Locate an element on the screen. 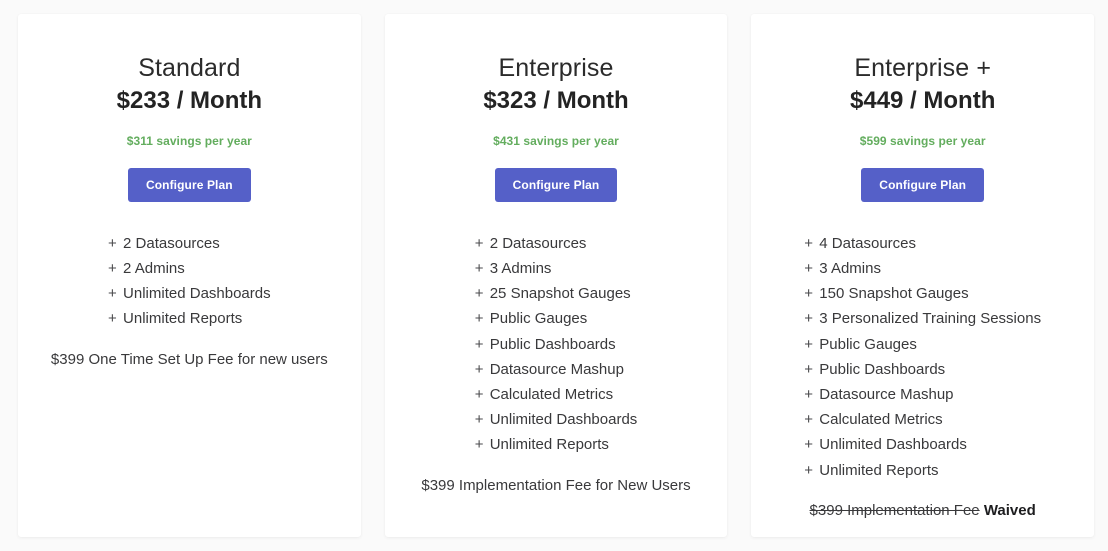  feature-item: +150 Snapshot Gauges is located at coordinates (922, 293).